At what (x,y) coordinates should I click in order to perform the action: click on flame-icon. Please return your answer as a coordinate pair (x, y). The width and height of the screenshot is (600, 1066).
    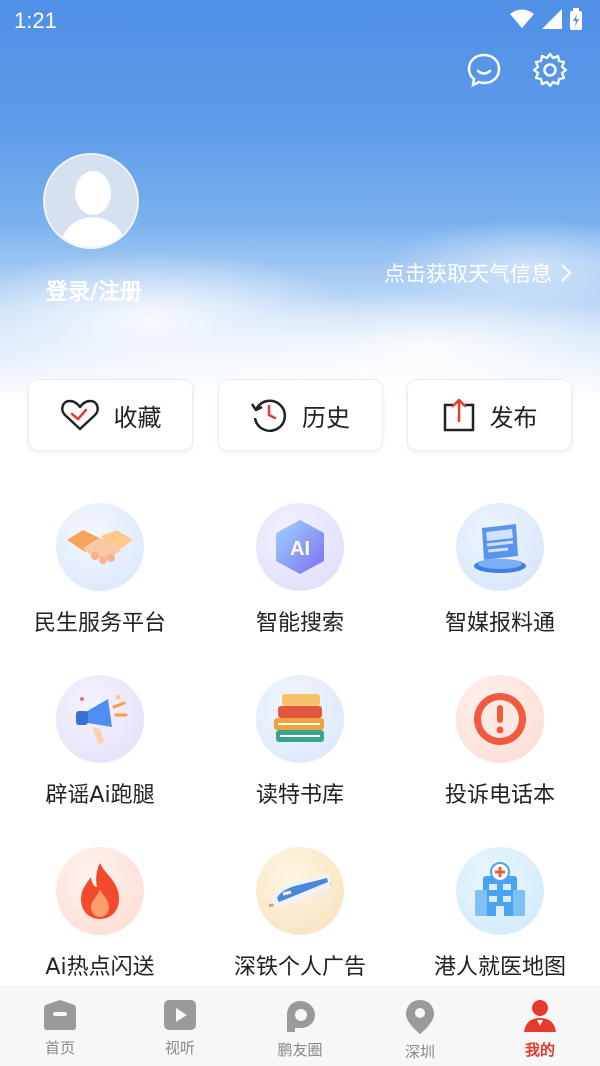
    Looking at the image, I should click on (100, 891).